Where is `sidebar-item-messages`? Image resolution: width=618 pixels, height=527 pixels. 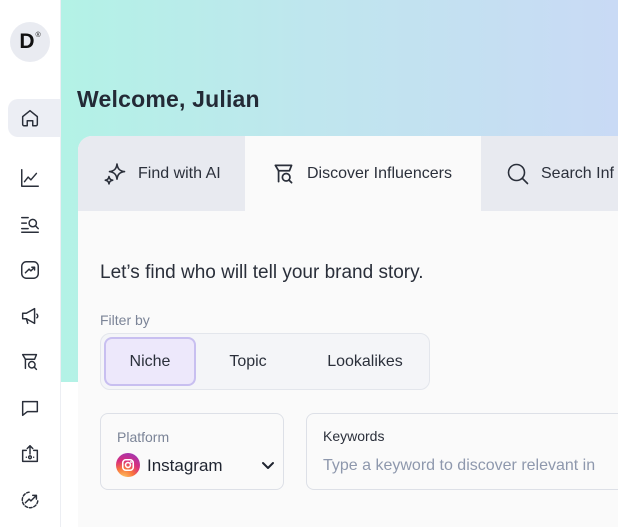
sidebar-item-messages is located at coordinates (34, 408).